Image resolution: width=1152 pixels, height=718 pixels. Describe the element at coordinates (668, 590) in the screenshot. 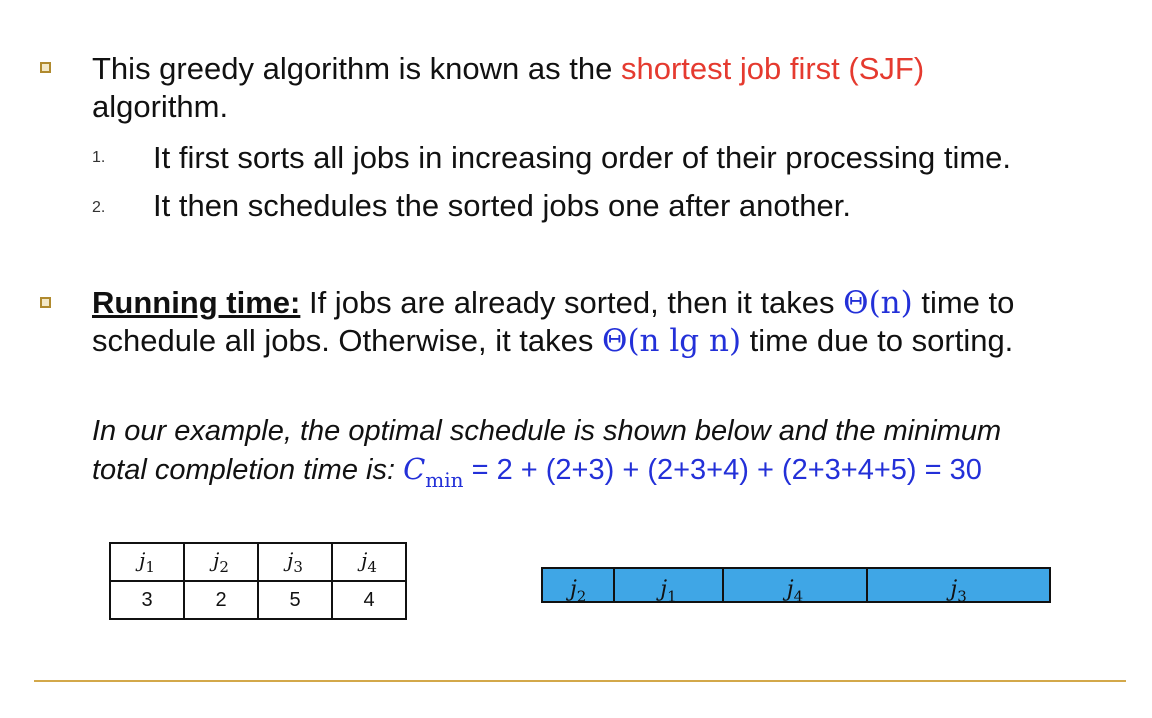

I see `schedule-segment-label: j1` at that location.